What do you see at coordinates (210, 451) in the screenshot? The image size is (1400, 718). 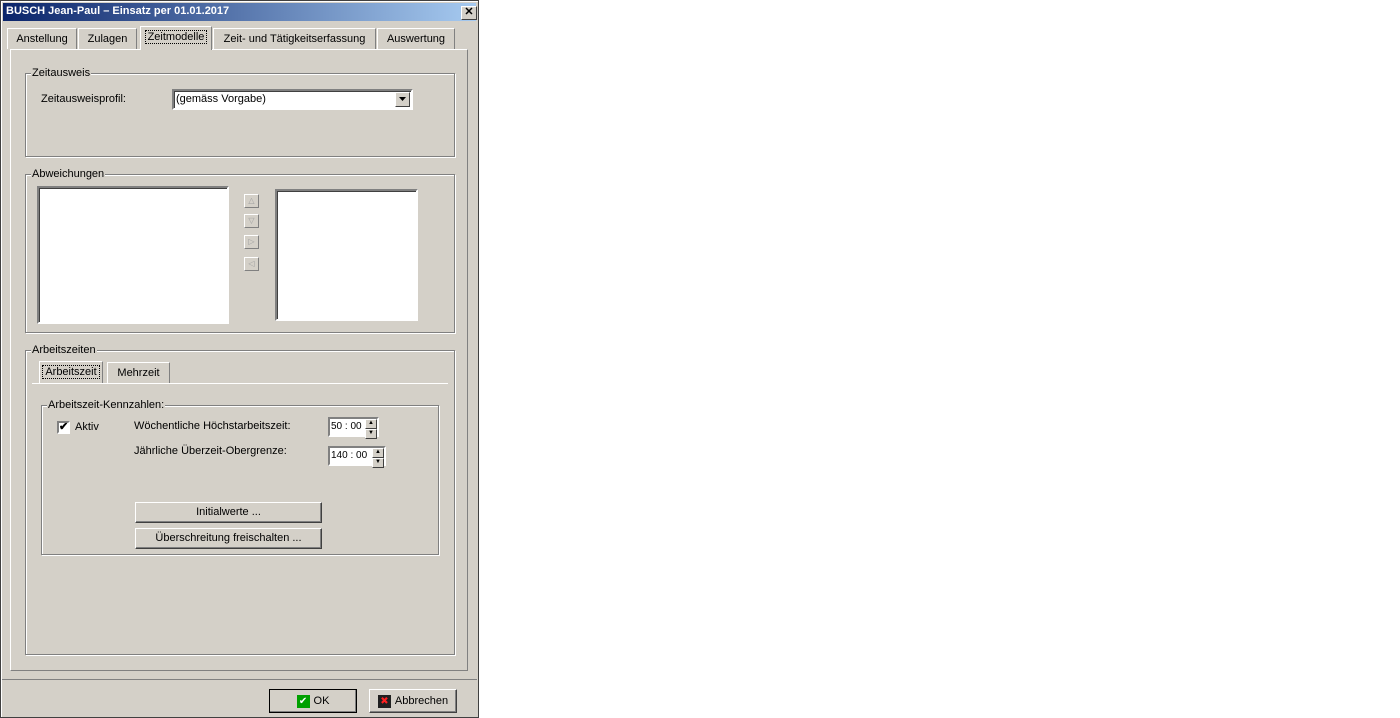 I see `yearly-limit-label: Jährliche Überzeit-Obergrenze:` at bounding box center [210, 451].